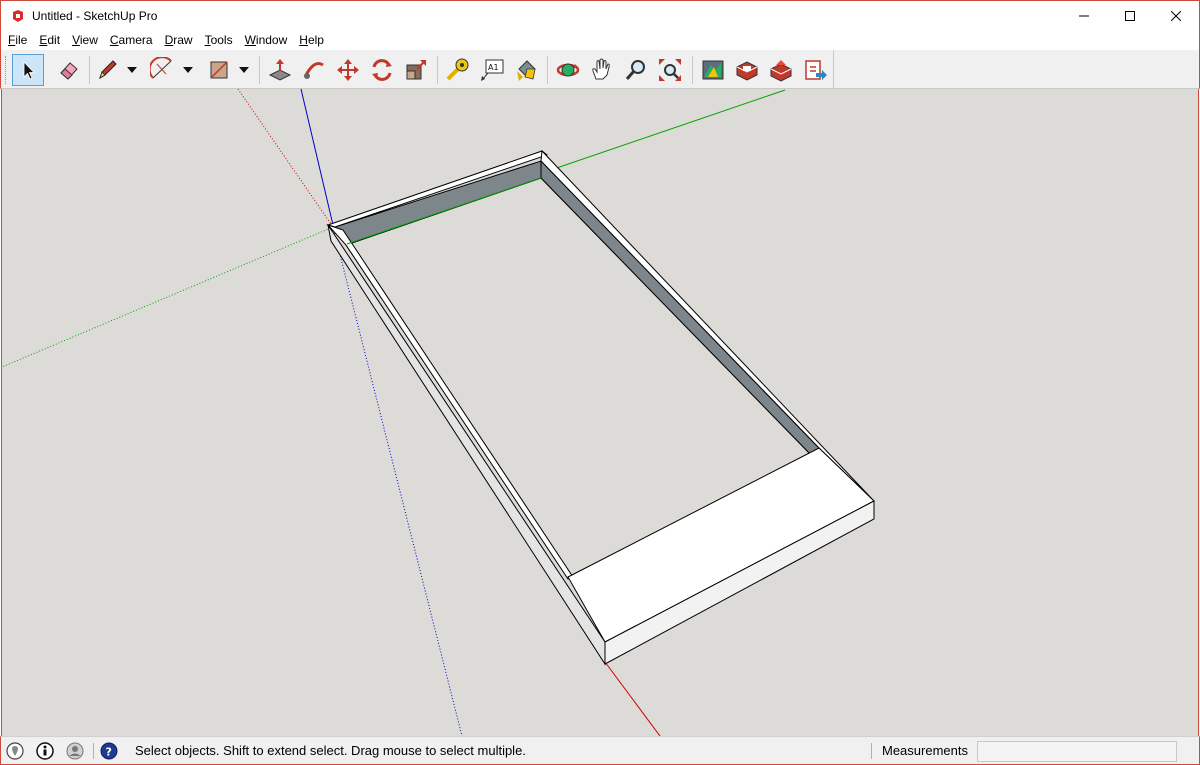 Image resolution: width=1200 pixels, height=765 pixels. I want to click on user-button, so click(75, 751).